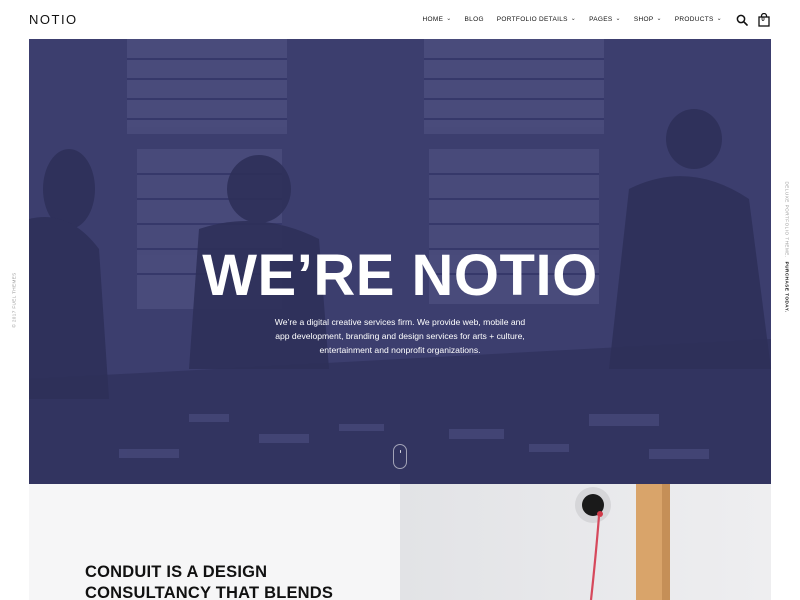 The image size is (800, 600). I want to click on nav-label: HOME, so click(433, 19).